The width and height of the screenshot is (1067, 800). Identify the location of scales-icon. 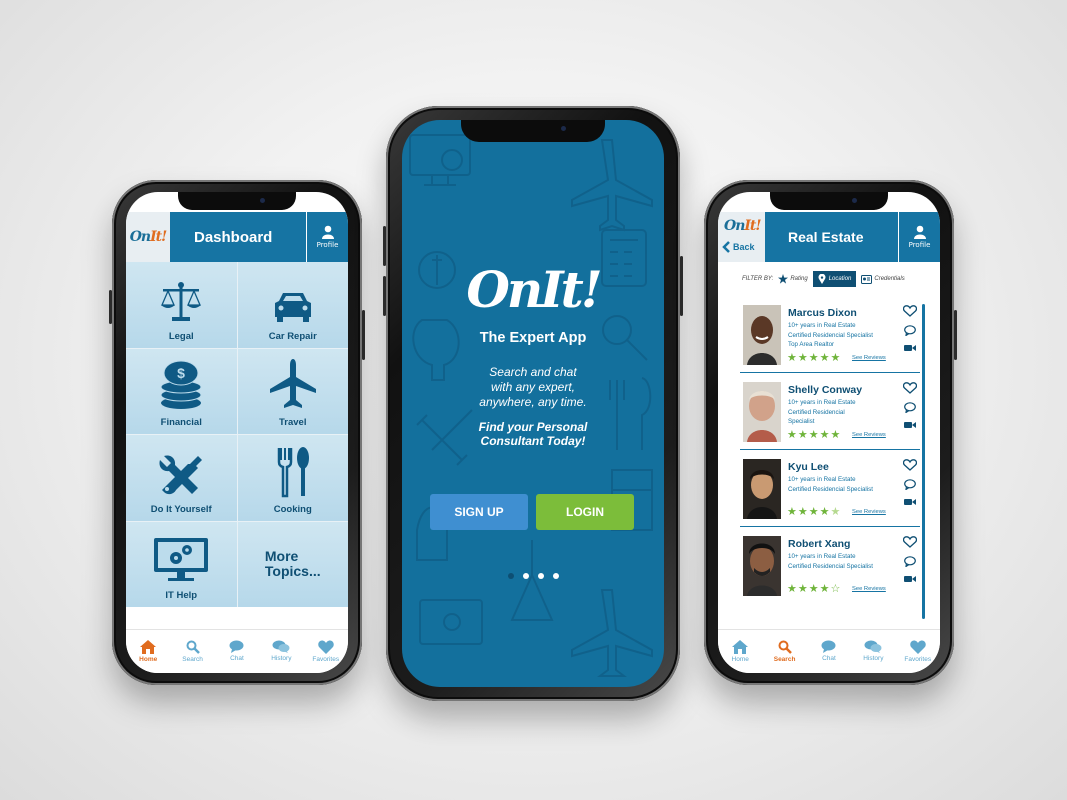
(181, 301).